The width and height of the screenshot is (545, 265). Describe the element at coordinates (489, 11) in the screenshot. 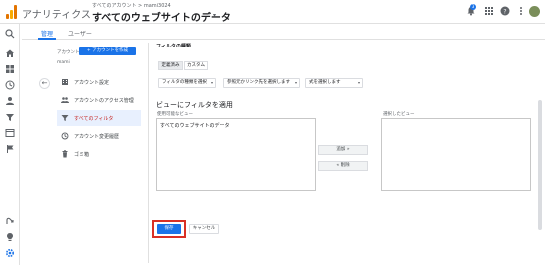

I see `apps-icon` at that location.